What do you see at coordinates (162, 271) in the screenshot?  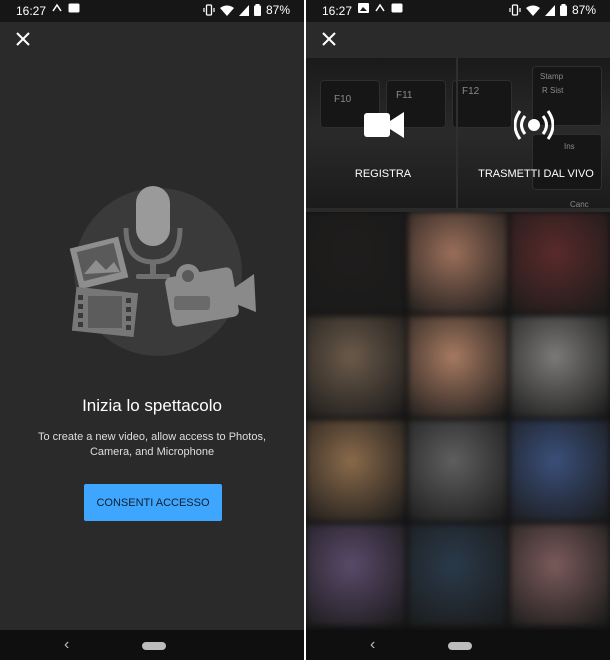 I see `create-illustration` at bounding box center [162, 271].